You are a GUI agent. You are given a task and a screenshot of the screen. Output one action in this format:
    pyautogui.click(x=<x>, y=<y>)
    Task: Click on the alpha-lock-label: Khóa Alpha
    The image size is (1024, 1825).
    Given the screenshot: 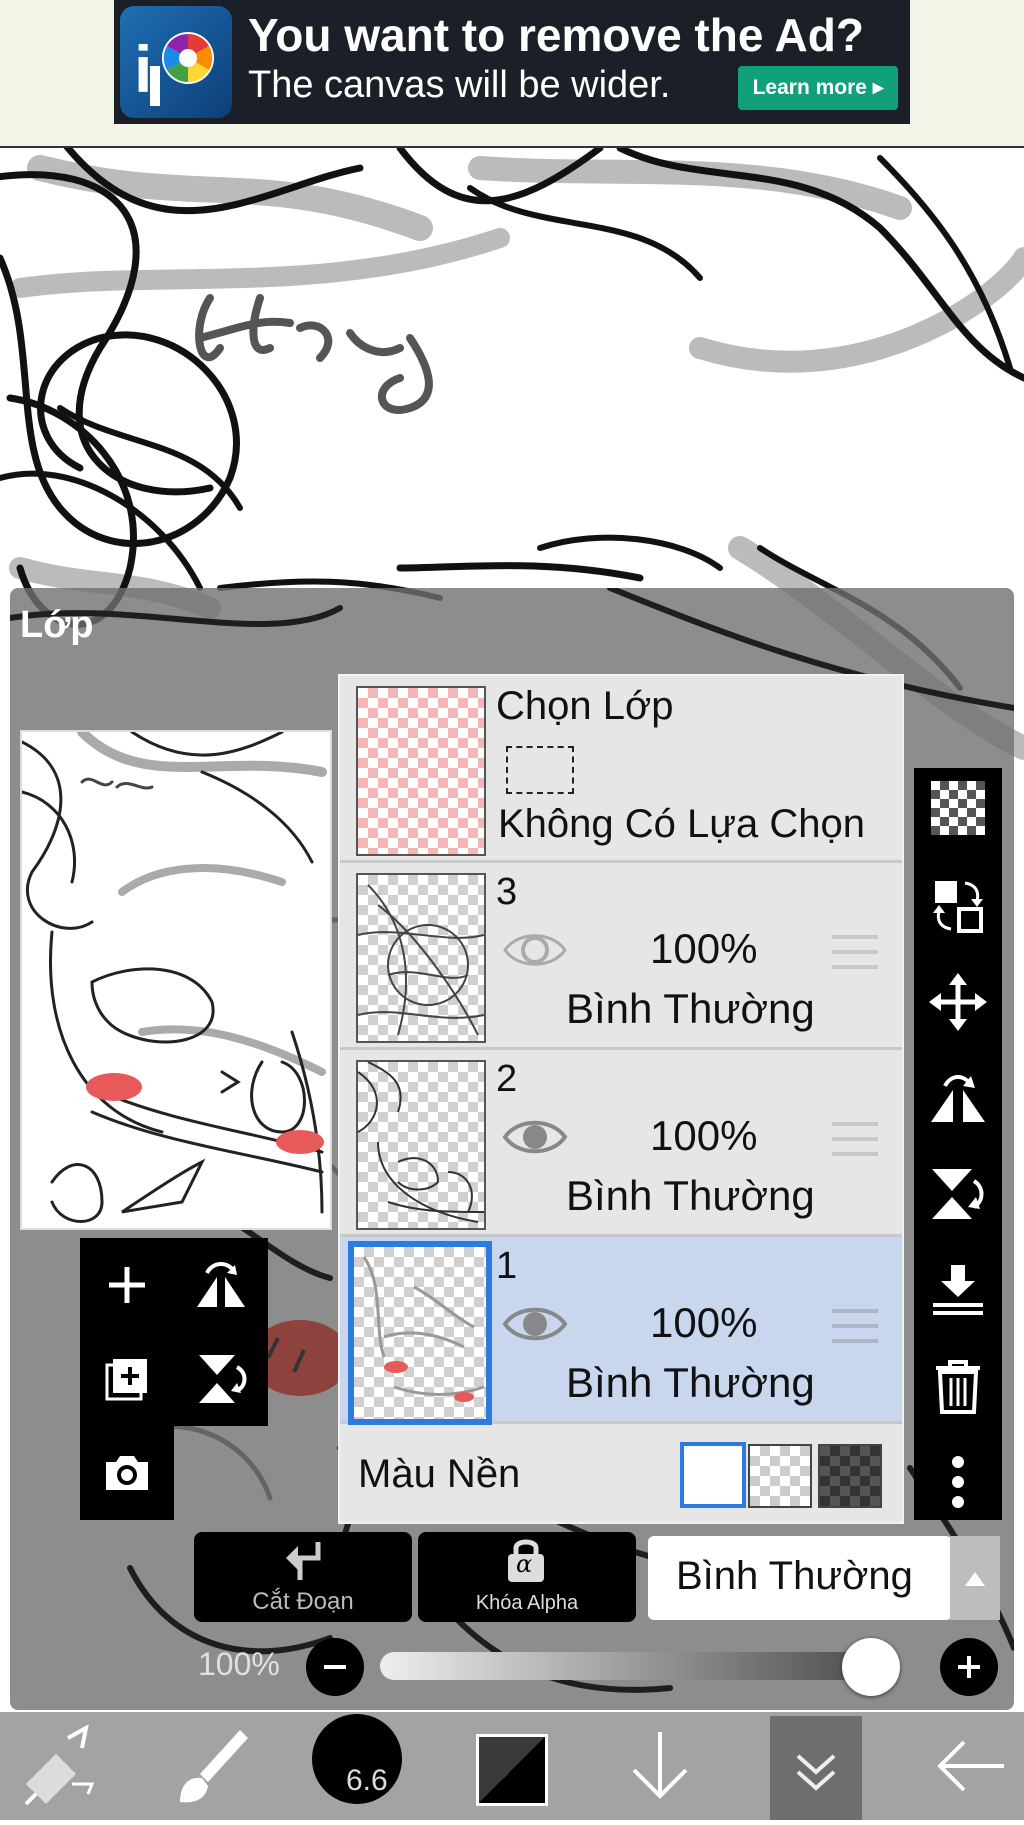 What is the action you would take?
    pyautogui.click(x=527, y=1603)
    